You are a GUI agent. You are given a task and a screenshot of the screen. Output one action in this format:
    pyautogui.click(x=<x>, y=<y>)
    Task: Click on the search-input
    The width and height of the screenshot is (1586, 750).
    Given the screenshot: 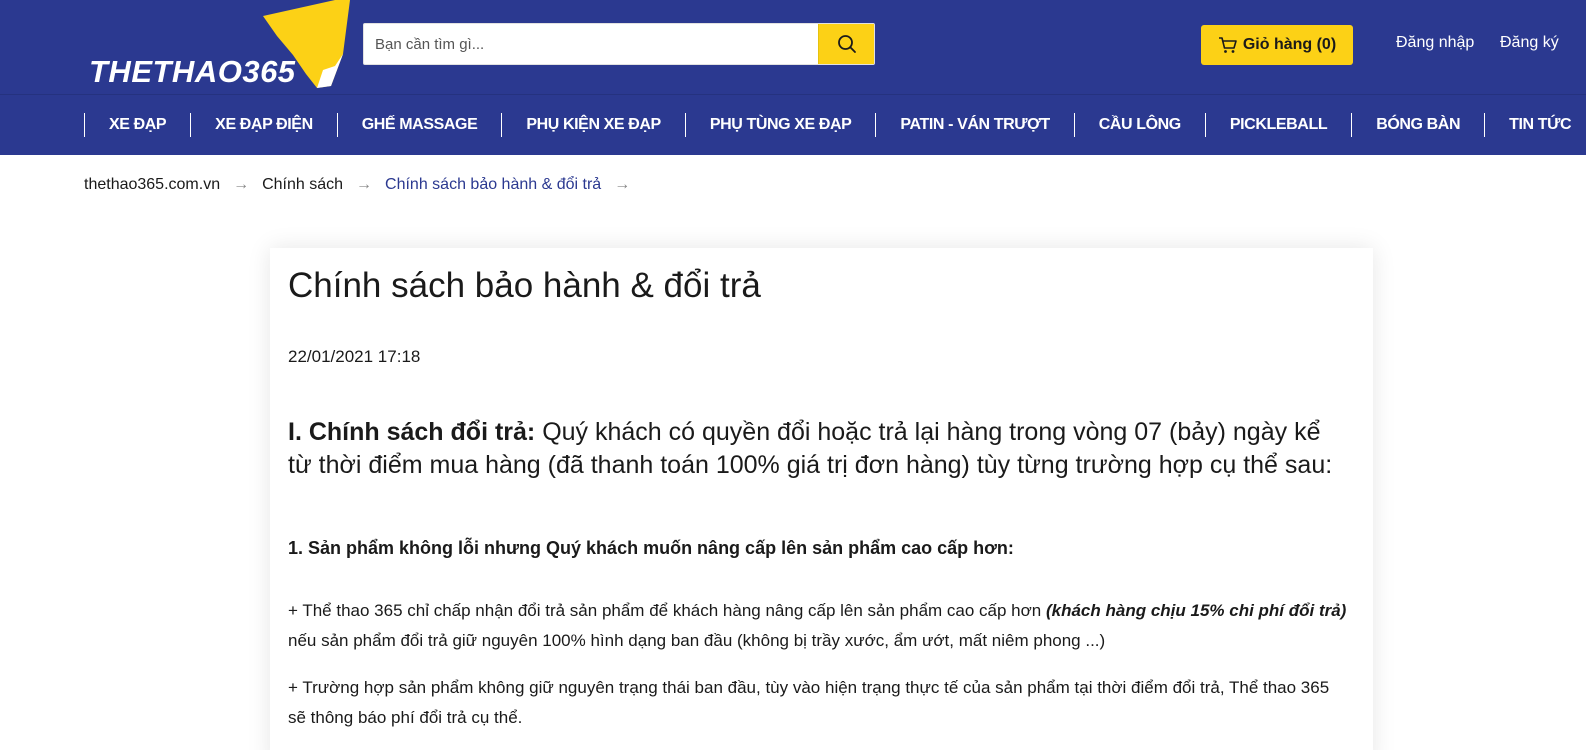 What is the action you would take?
    pyautogui.click(x=592, y=44)
    